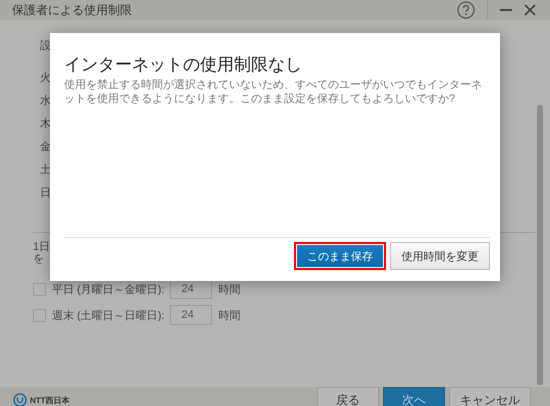  What do you see at coordinates (45, 170) in the screenshot?
I see `day-label: 土` at bounding box center [45, 170].